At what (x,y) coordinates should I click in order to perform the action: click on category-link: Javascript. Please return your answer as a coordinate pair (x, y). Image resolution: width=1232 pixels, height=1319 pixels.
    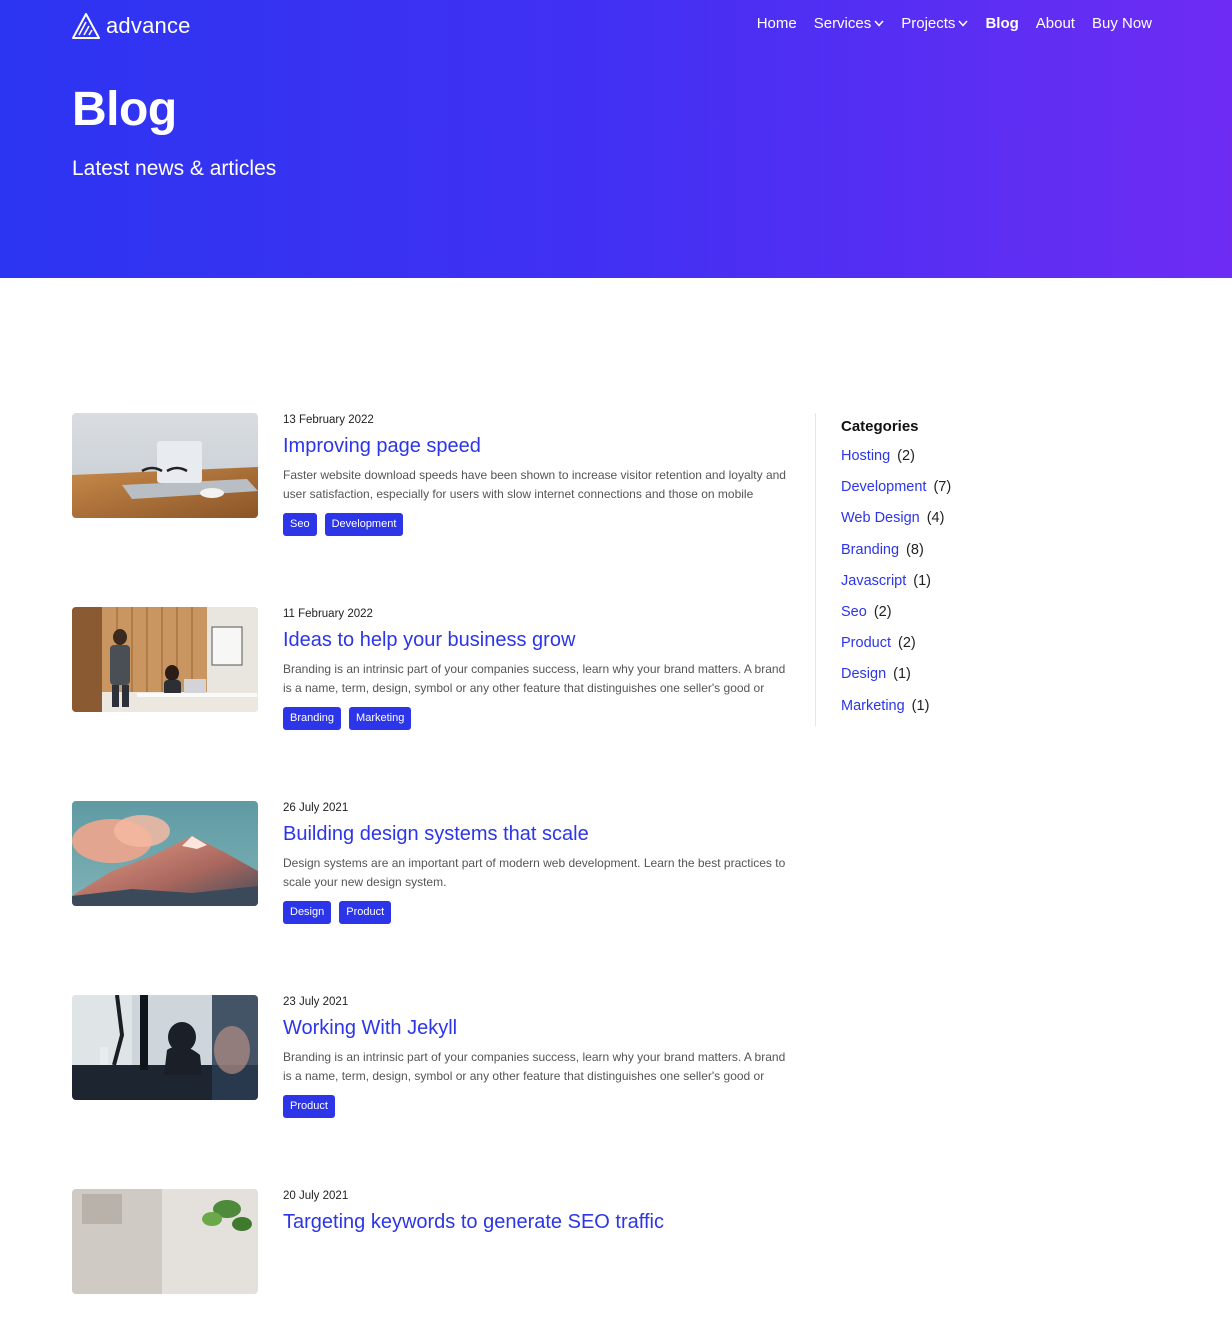
    Looking at the image, I should click on (873, 581).